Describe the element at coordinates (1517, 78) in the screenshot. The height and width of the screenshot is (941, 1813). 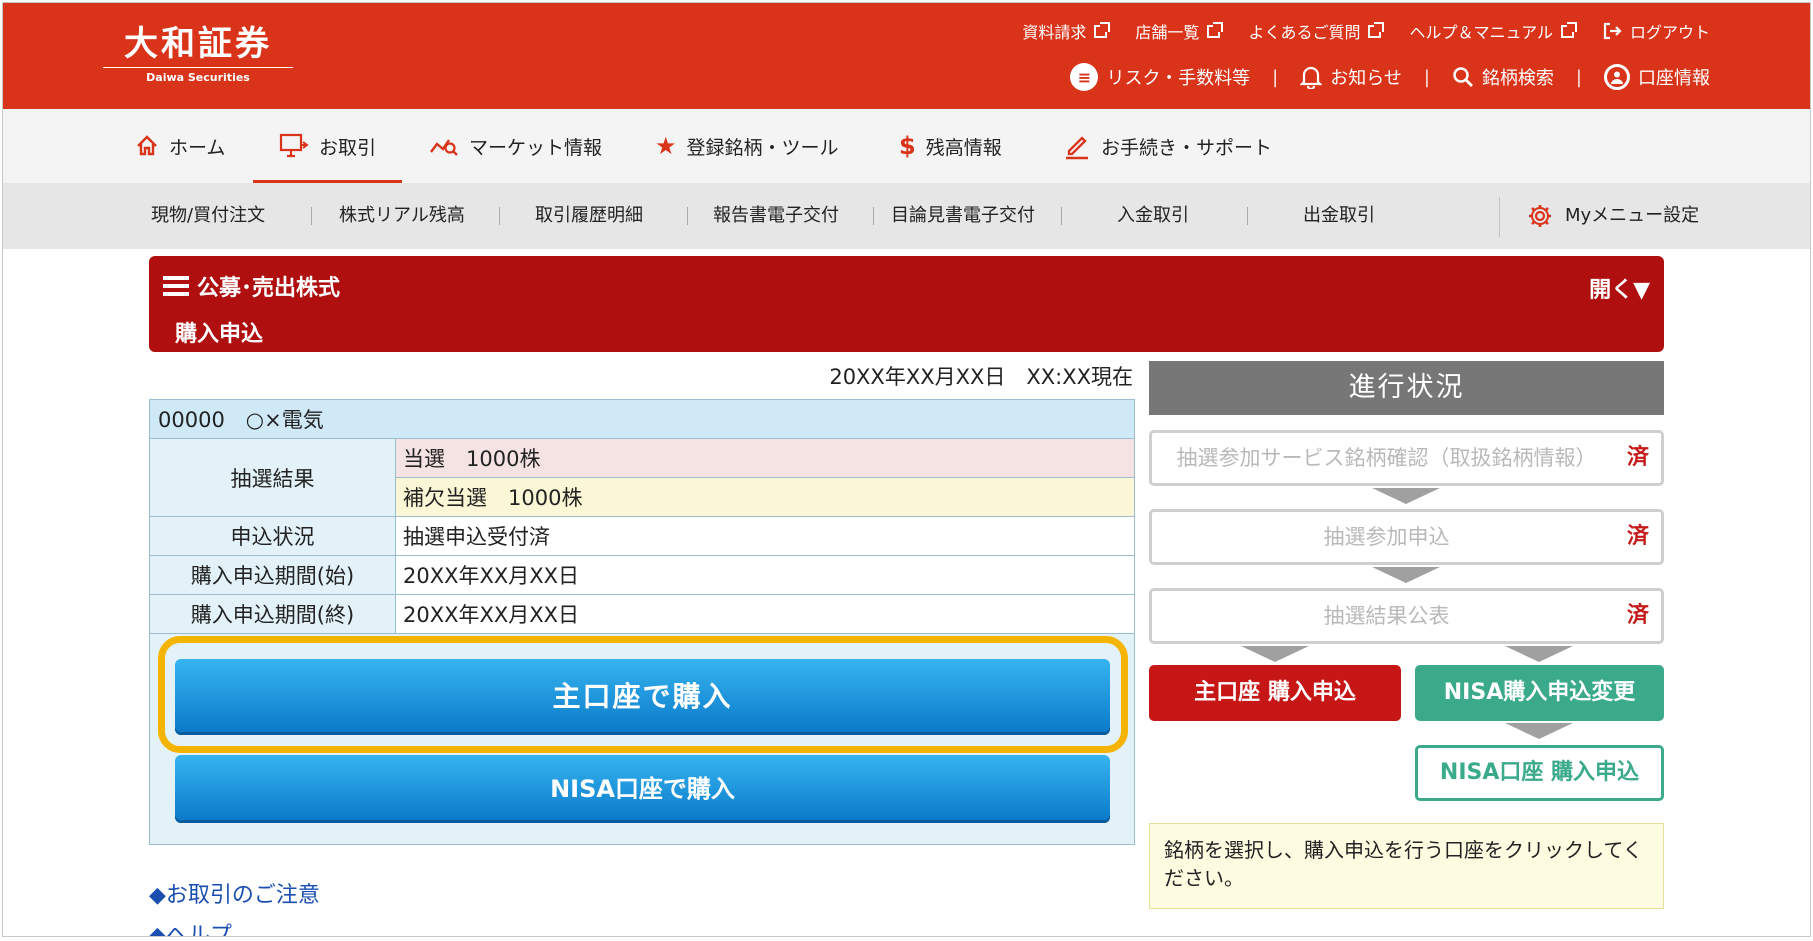
I see `stock-search-label: 銘柄検索` at that location.